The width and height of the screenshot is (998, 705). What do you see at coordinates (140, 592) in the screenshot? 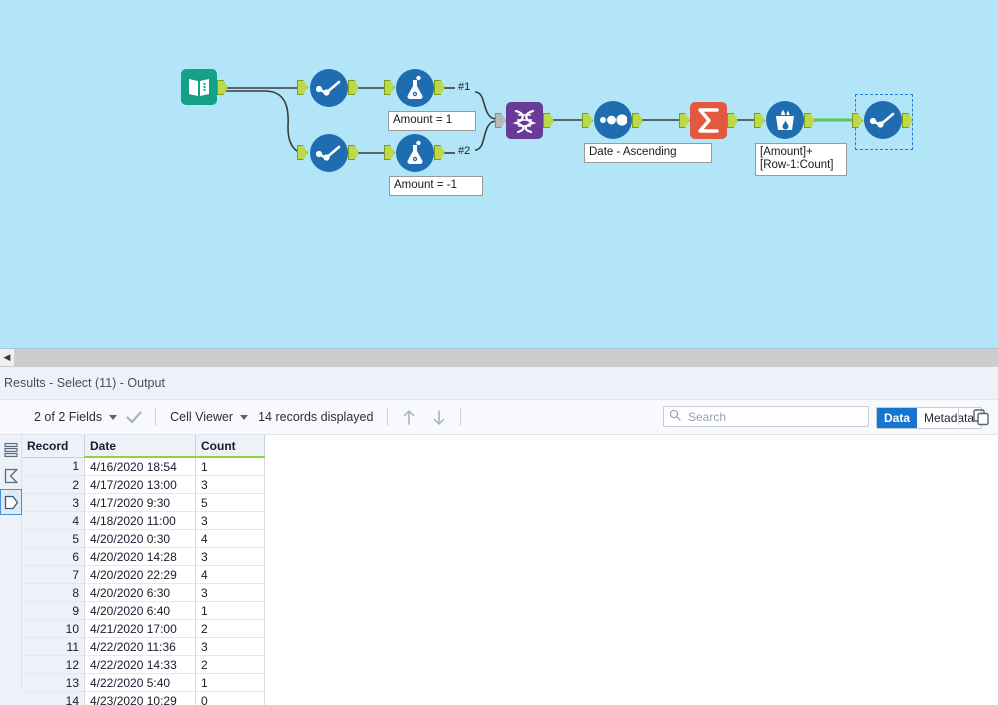
I see `cell-date: 4/20/2020 6:30` at bounding box center [140, 592].